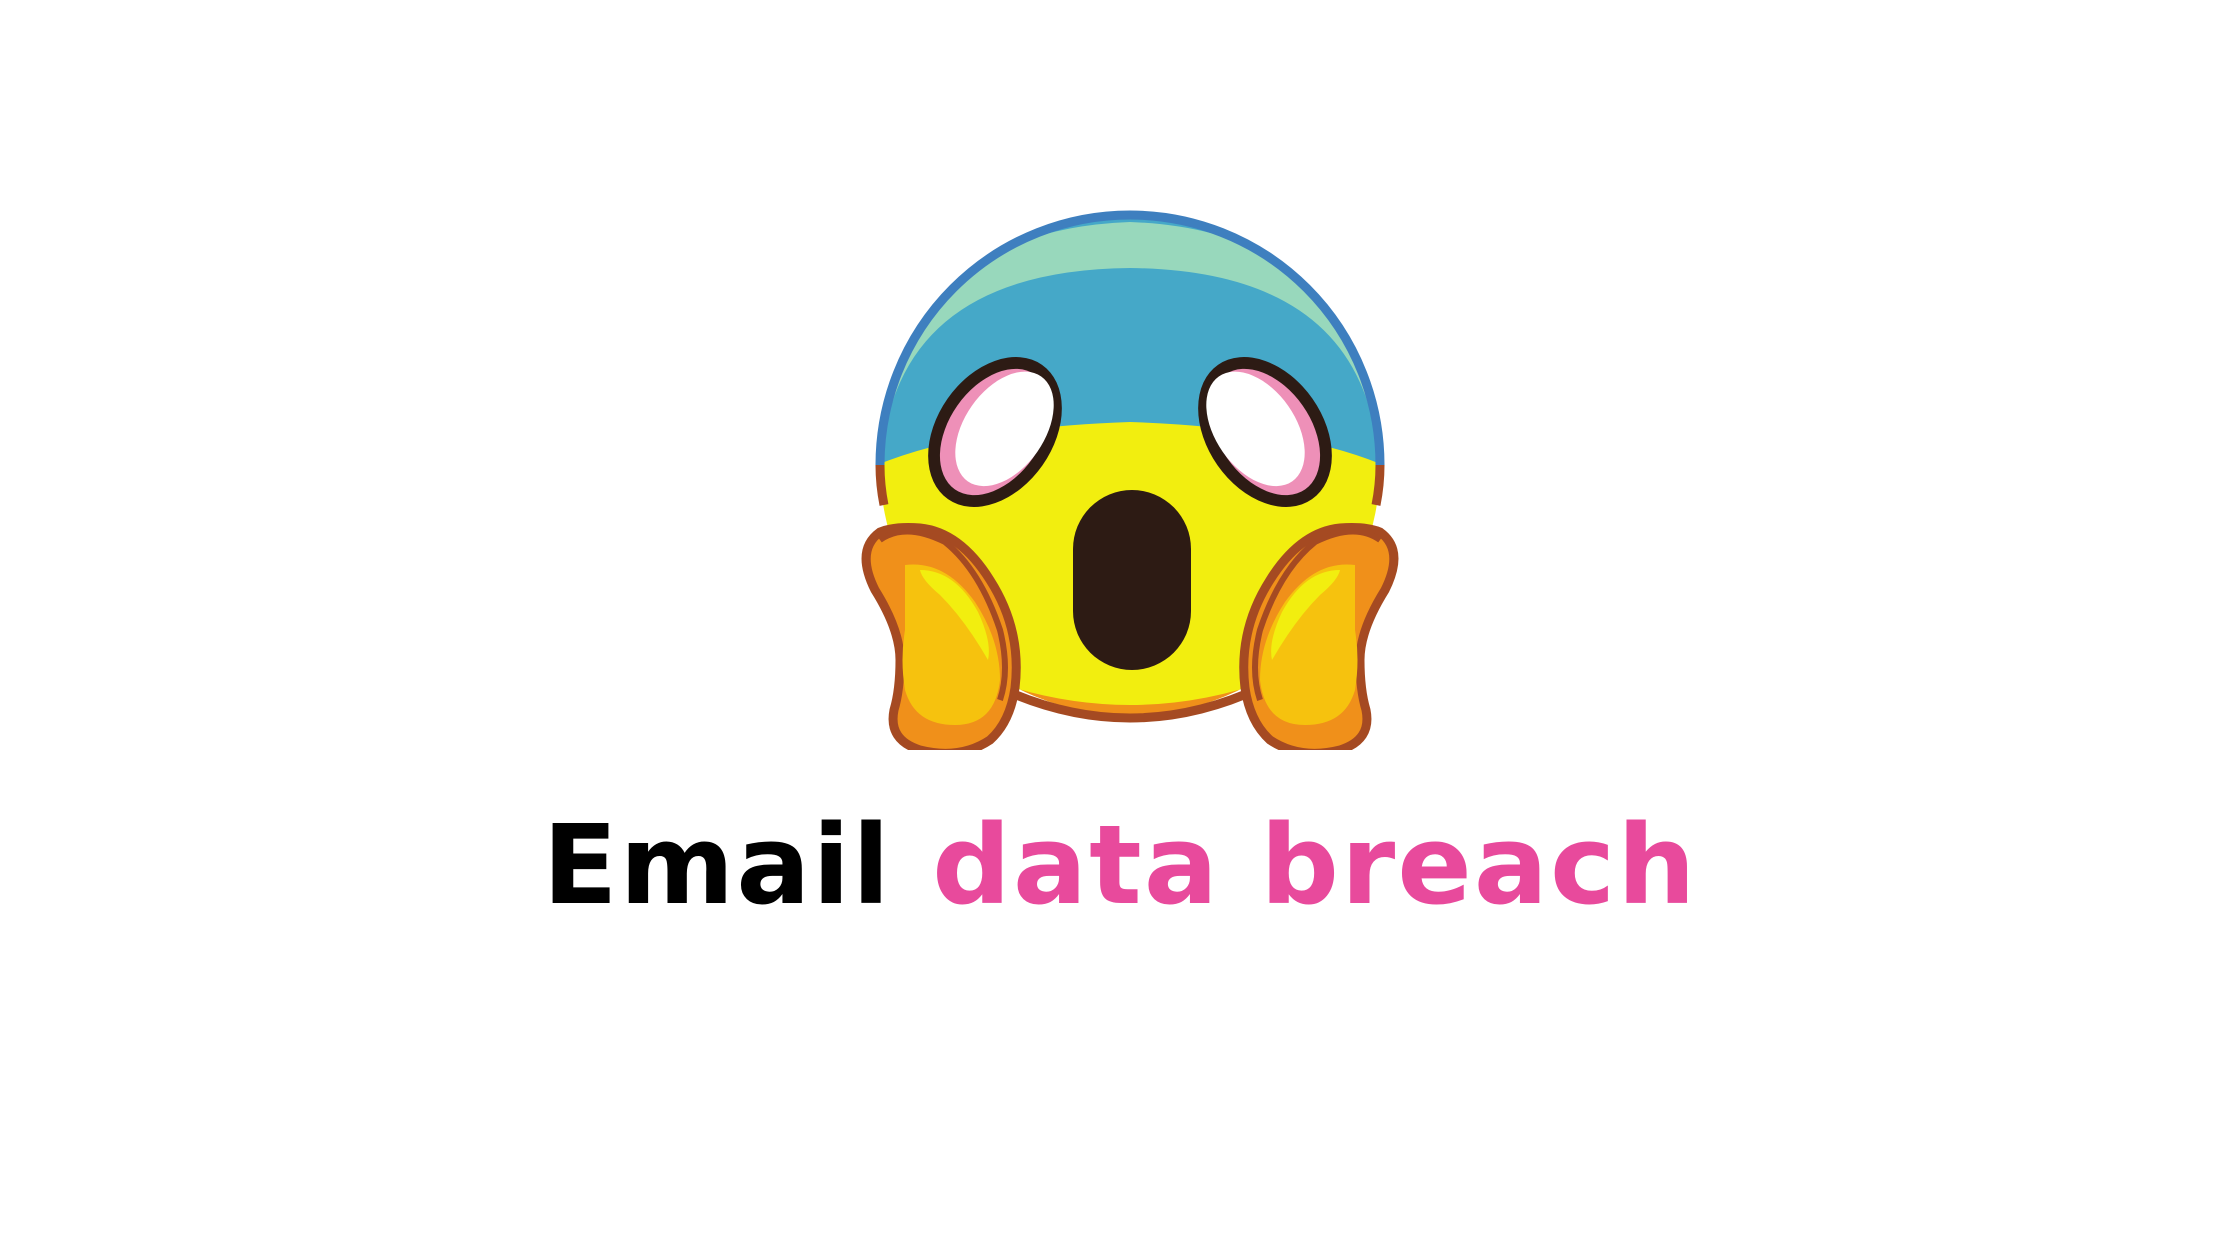 This screenshot has height=1260, width=2240. Describe the element at coordinates (717, 865) in the screenshot. I see `headline-part-email: Email` at that location.